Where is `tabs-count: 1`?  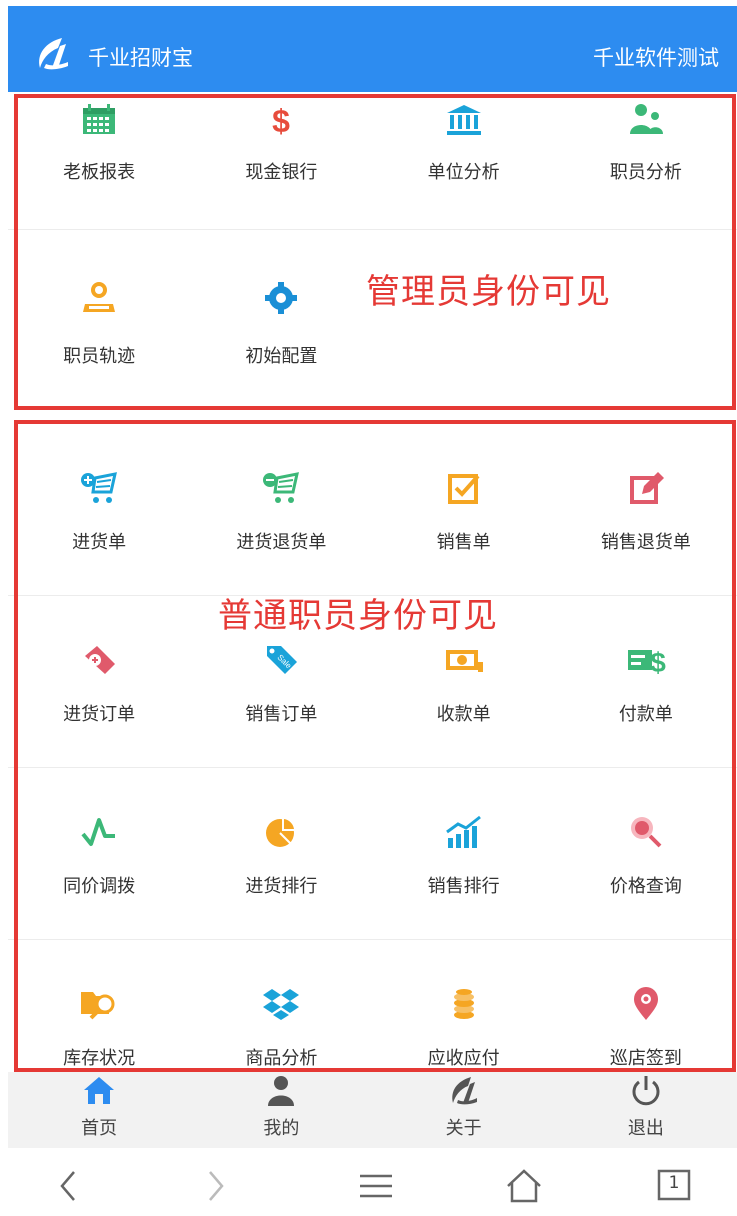
tabs-count: 1 is located at coordinates (674, 1183).